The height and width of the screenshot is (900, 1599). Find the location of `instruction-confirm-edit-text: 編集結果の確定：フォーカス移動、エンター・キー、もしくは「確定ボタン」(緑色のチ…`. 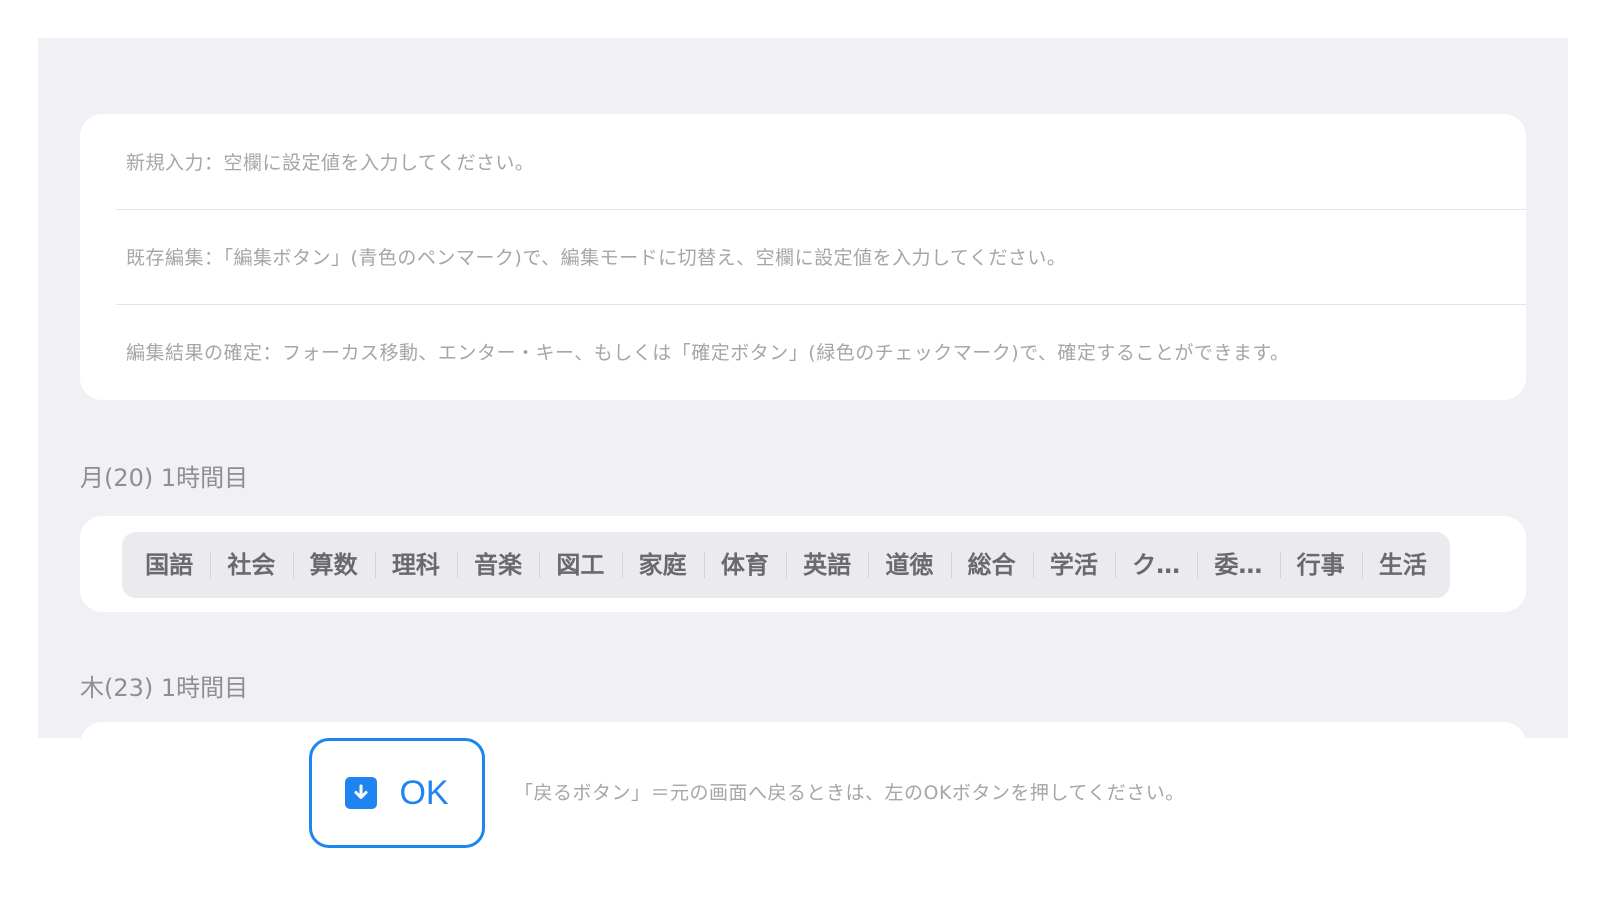

instruction-confirm-edit-text: 編集結果の確定：フォーカス移動、エンター・キー、もしくは「確定ボタン」(緑色のチ… is located at coordinates (708, 353).